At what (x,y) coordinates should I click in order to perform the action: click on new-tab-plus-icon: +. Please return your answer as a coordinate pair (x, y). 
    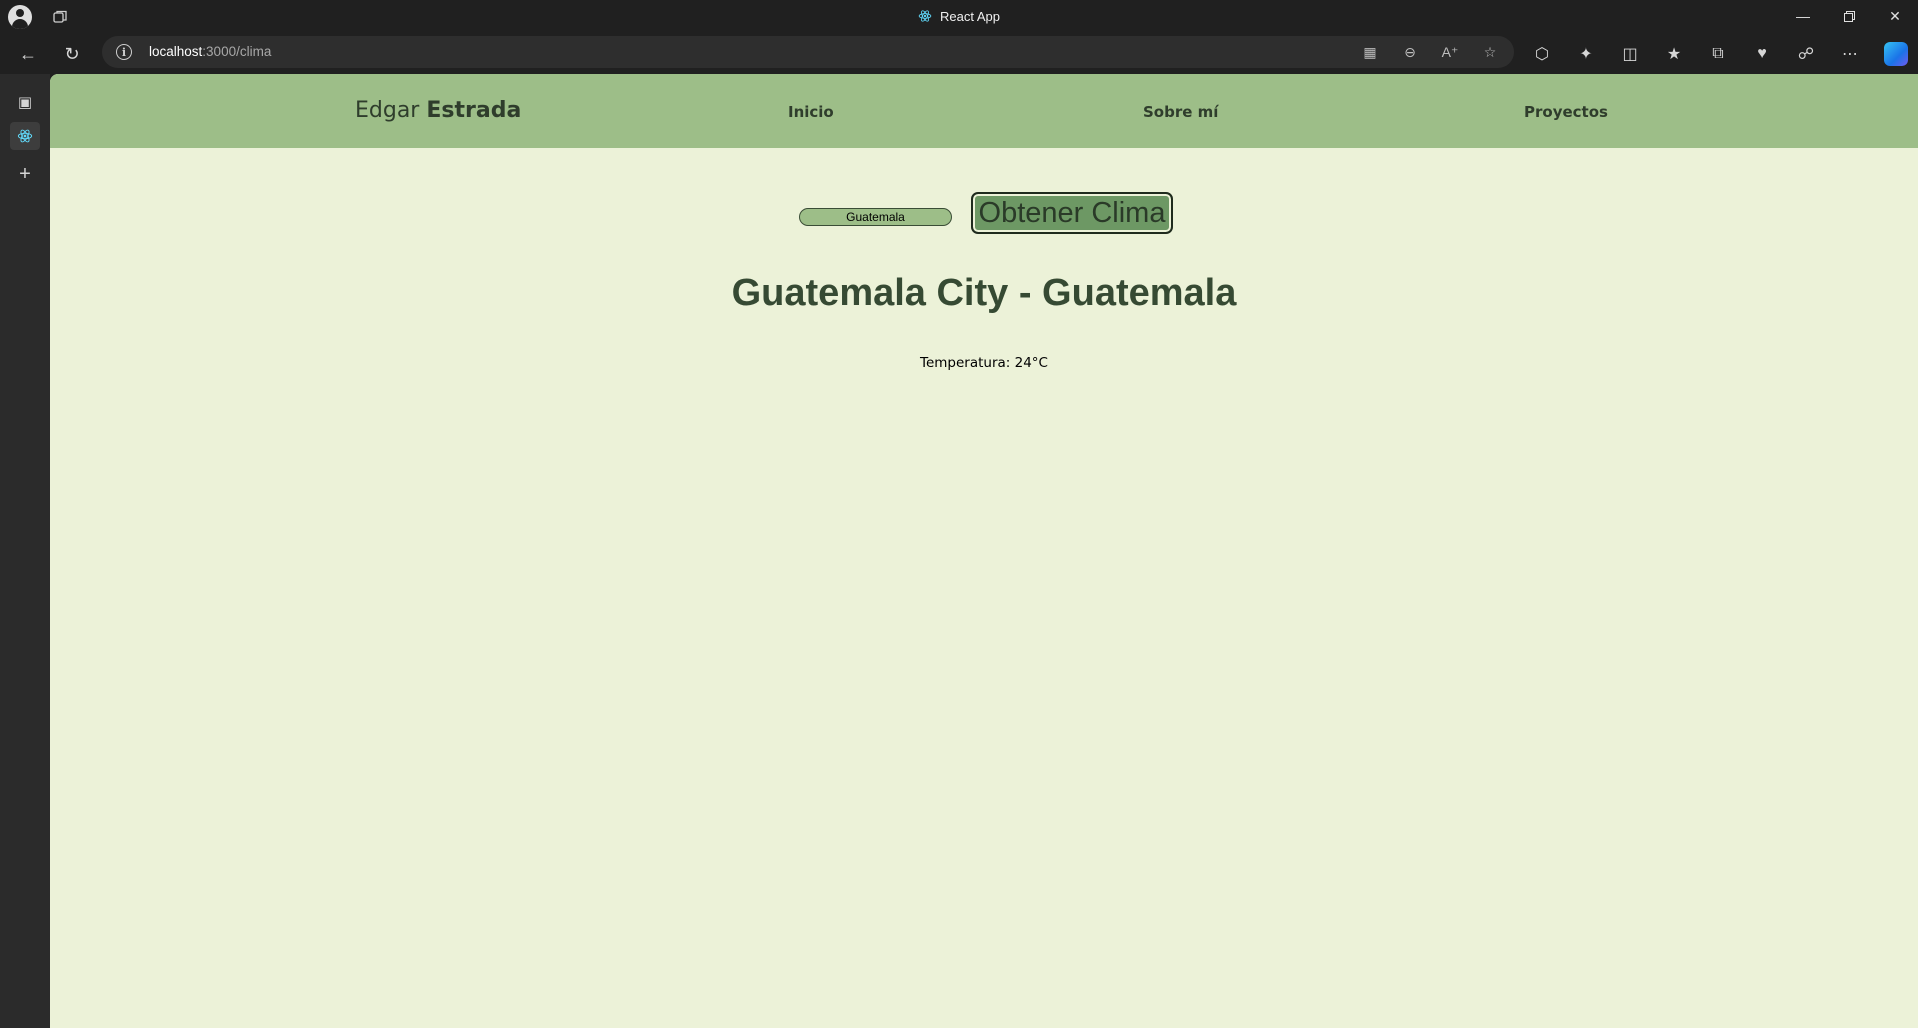
    Looking at the image, I should click on (25, 174).